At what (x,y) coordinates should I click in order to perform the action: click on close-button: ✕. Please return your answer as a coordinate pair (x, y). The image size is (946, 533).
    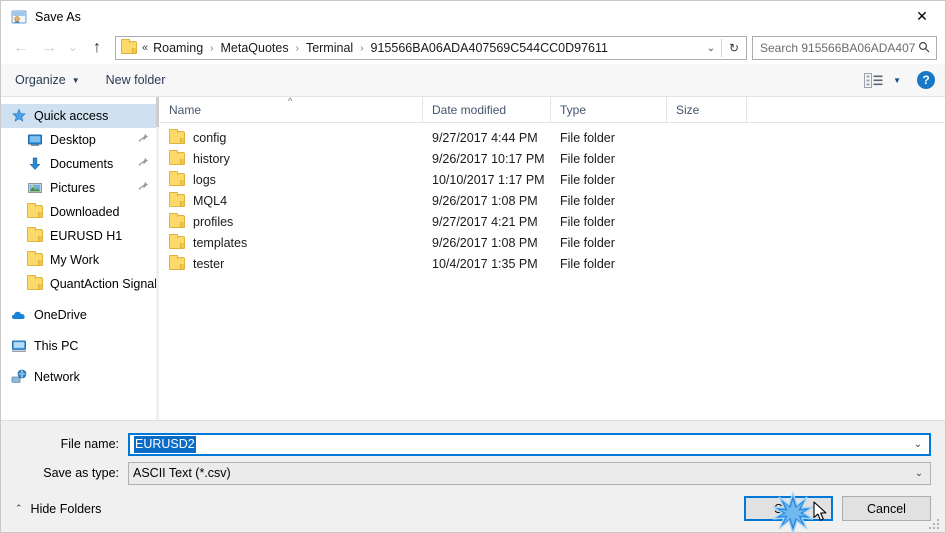
    Looking at the image, I should click on (922, 16).